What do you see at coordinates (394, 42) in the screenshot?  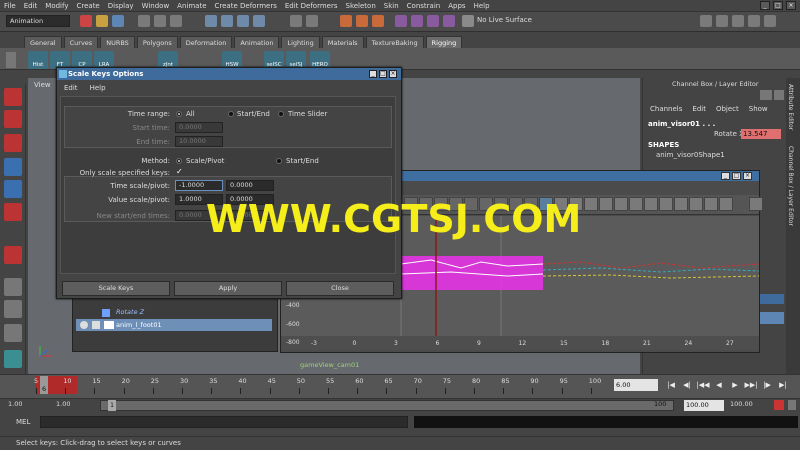 I see `shelf-tab-texturebaking: TextureBaking` at bounding box center [394, 42].